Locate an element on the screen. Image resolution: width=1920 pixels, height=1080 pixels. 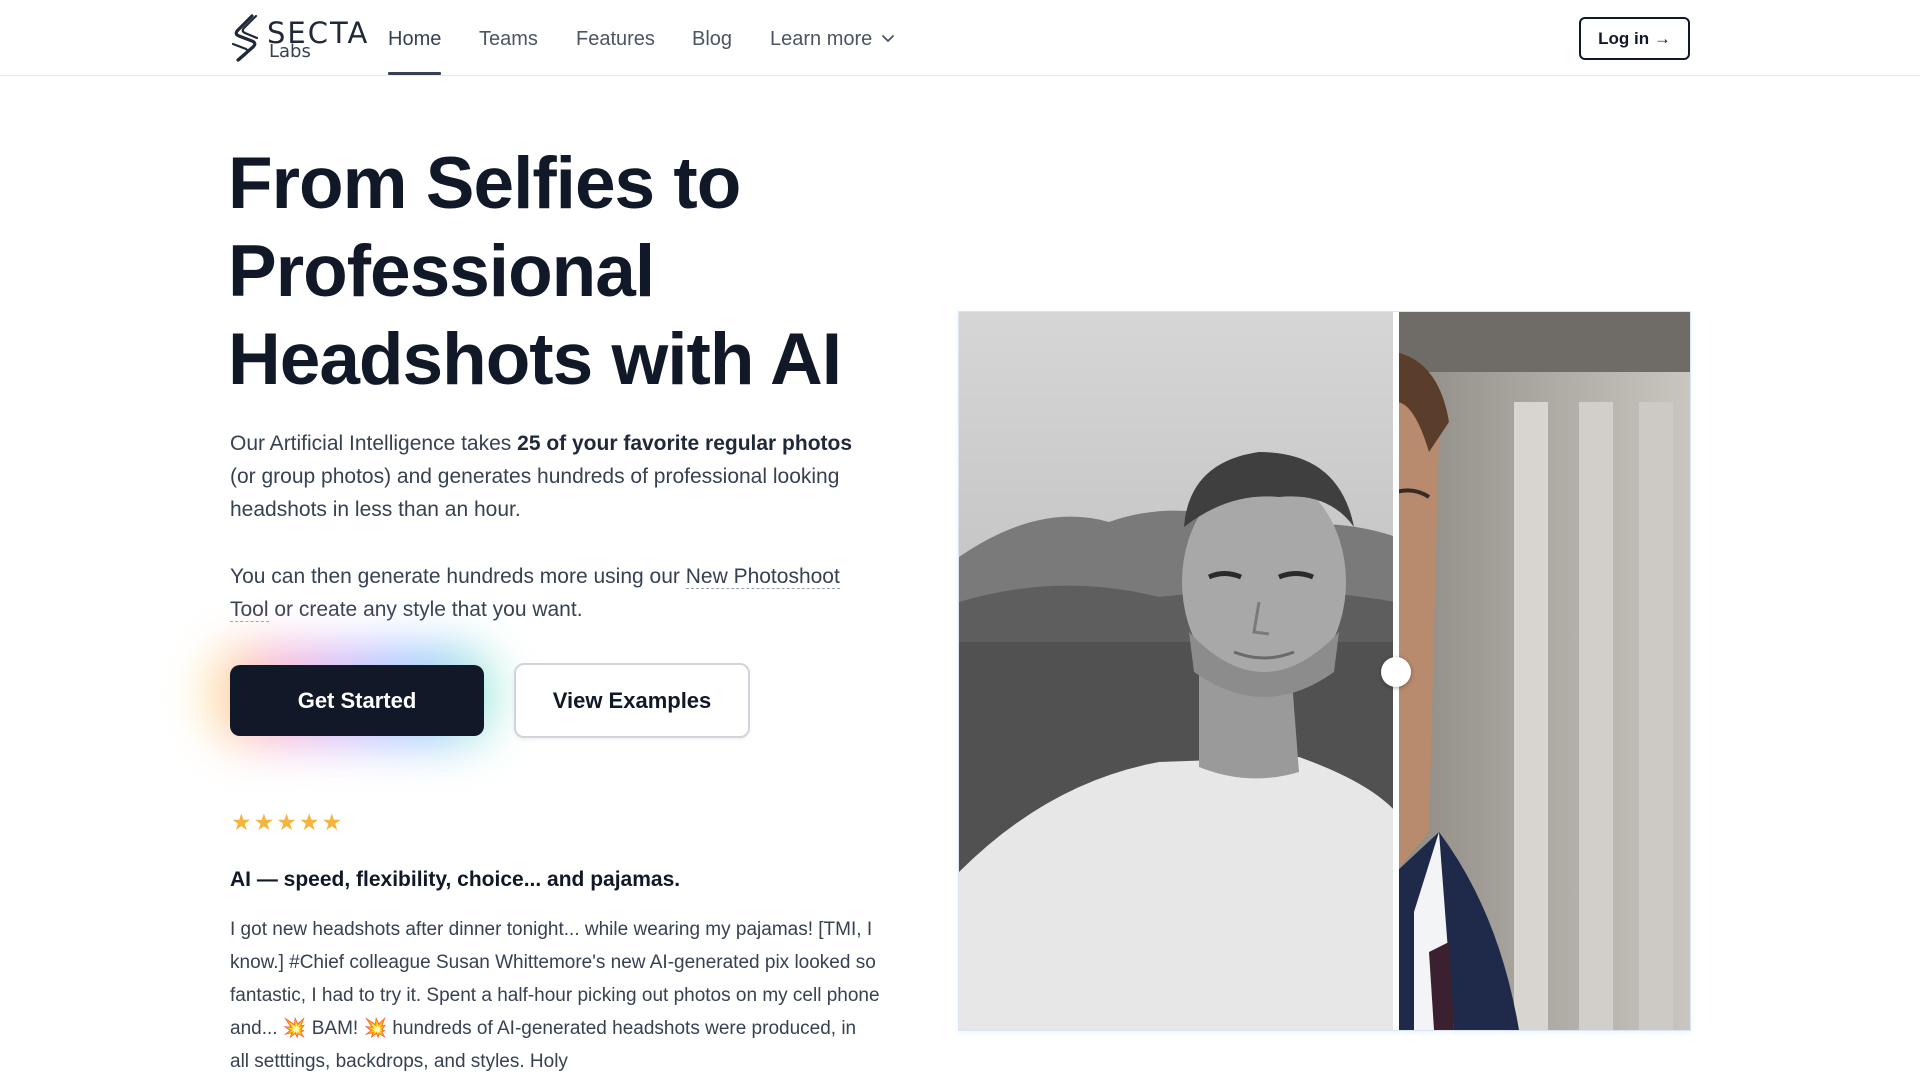
chevron-down-icon is located at coordinates (888, 38).